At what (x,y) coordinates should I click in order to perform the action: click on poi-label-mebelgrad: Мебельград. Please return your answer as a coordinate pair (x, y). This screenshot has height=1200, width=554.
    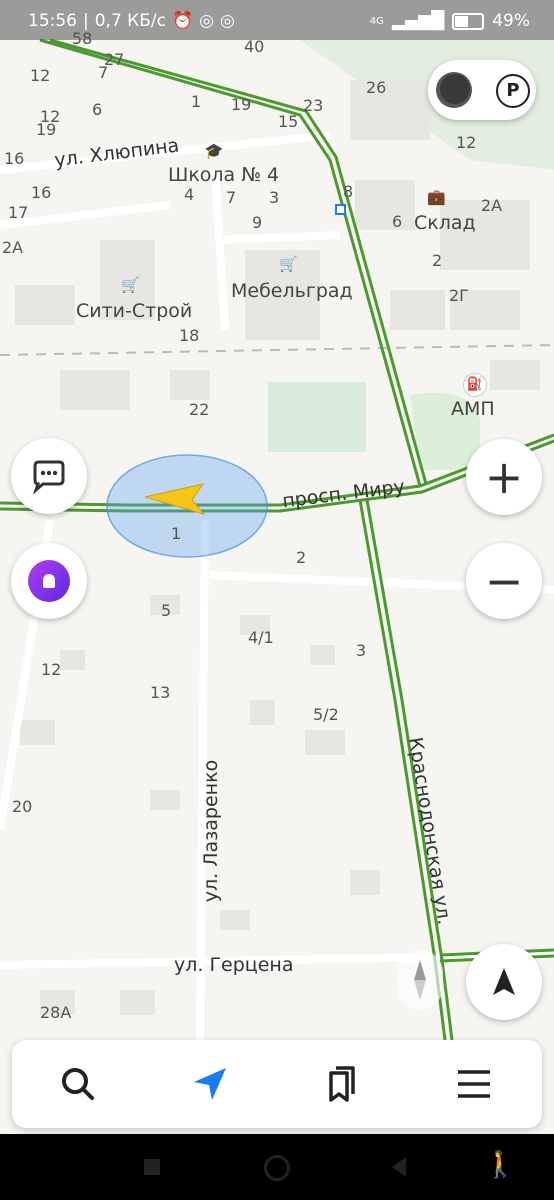
    Looking at the image, I should click on (292, 291).